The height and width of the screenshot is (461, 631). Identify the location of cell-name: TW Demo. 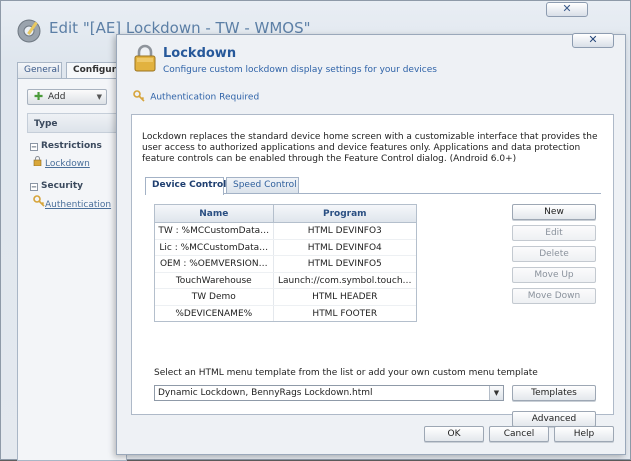
(214, 297).